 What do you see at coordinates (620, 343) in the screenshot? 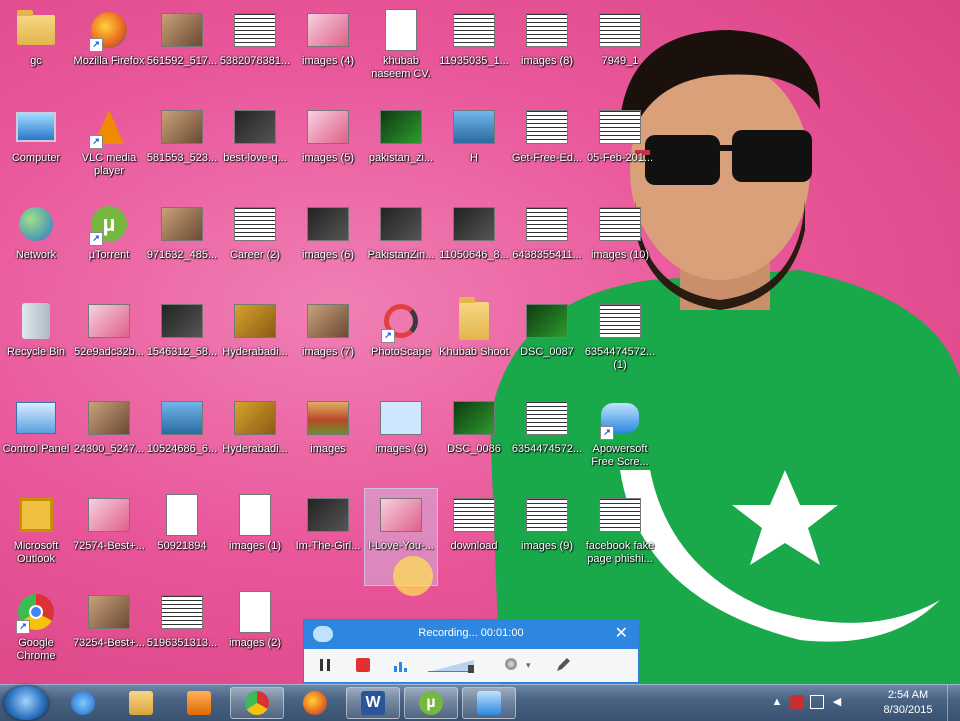
I see `desktop-icon-image-6354474572-1: 6354474572... (1)` at bounding box center [620, 343].